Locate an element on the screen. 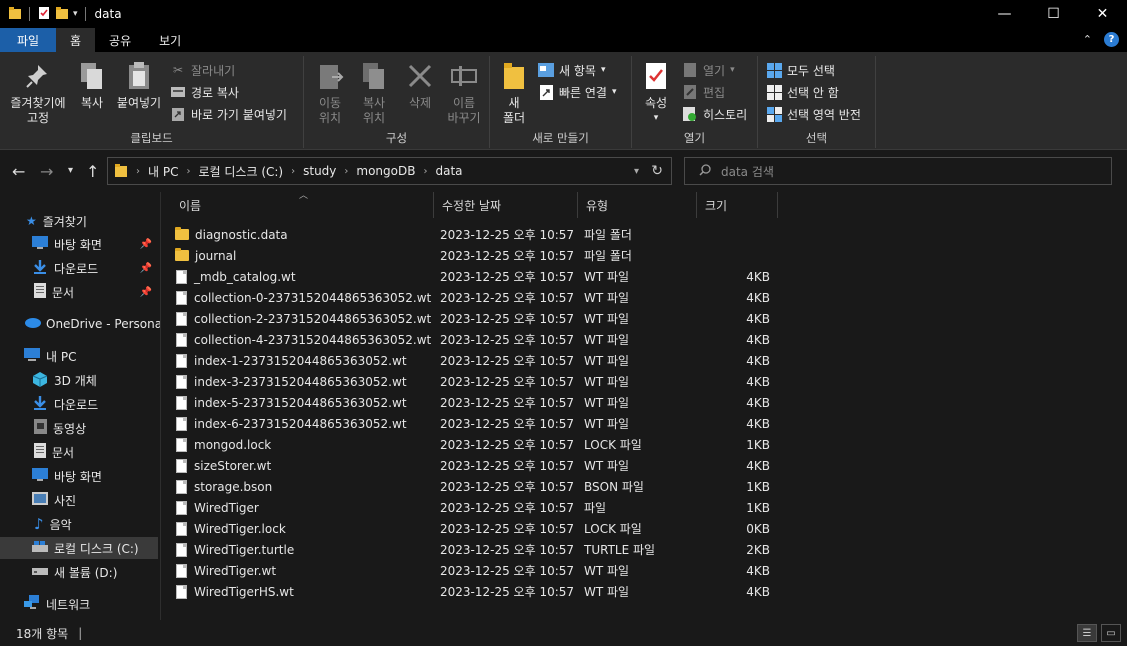  table-row: WiredTiger 2023-12-25 오후 10:57 파일 1KB is located at coordinates (475, 507).